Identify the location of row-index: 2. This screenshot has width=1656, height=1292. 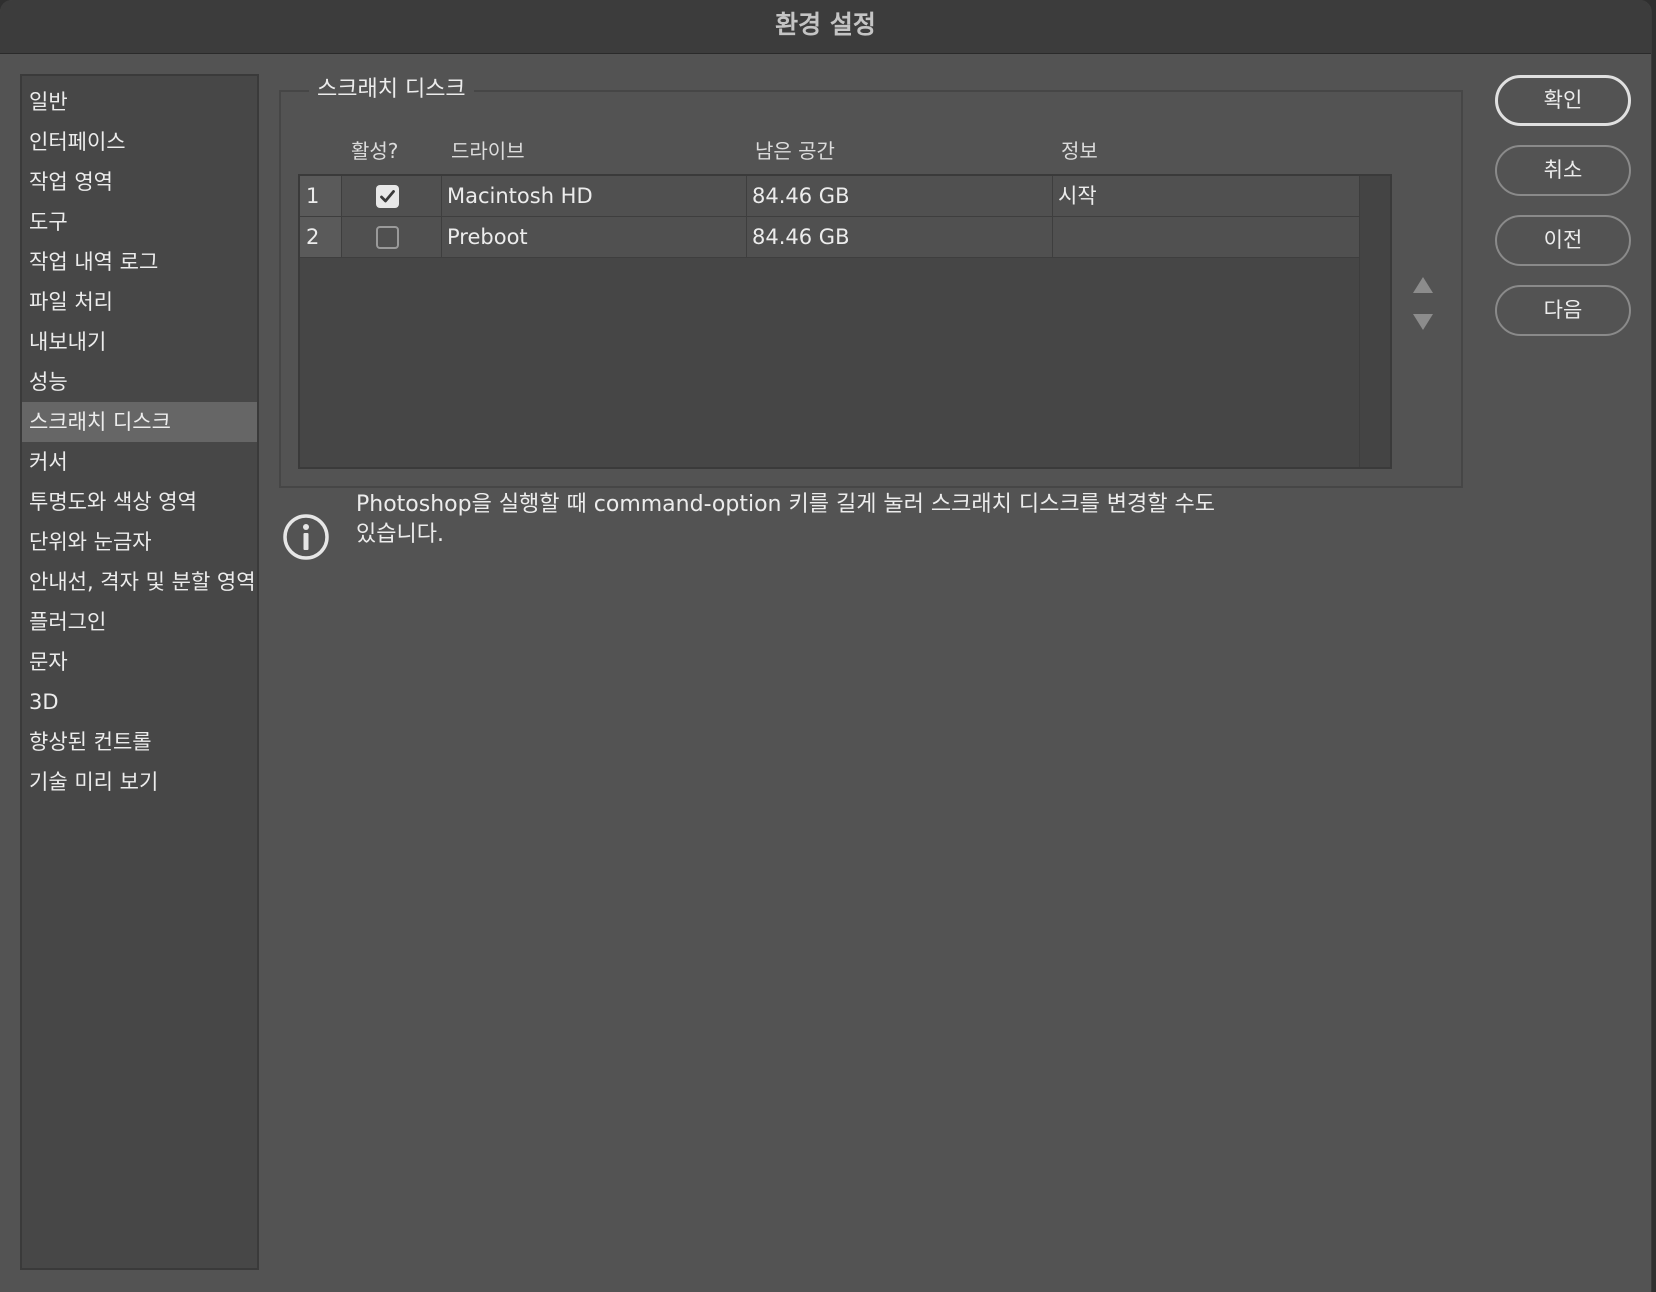
(321, 237).